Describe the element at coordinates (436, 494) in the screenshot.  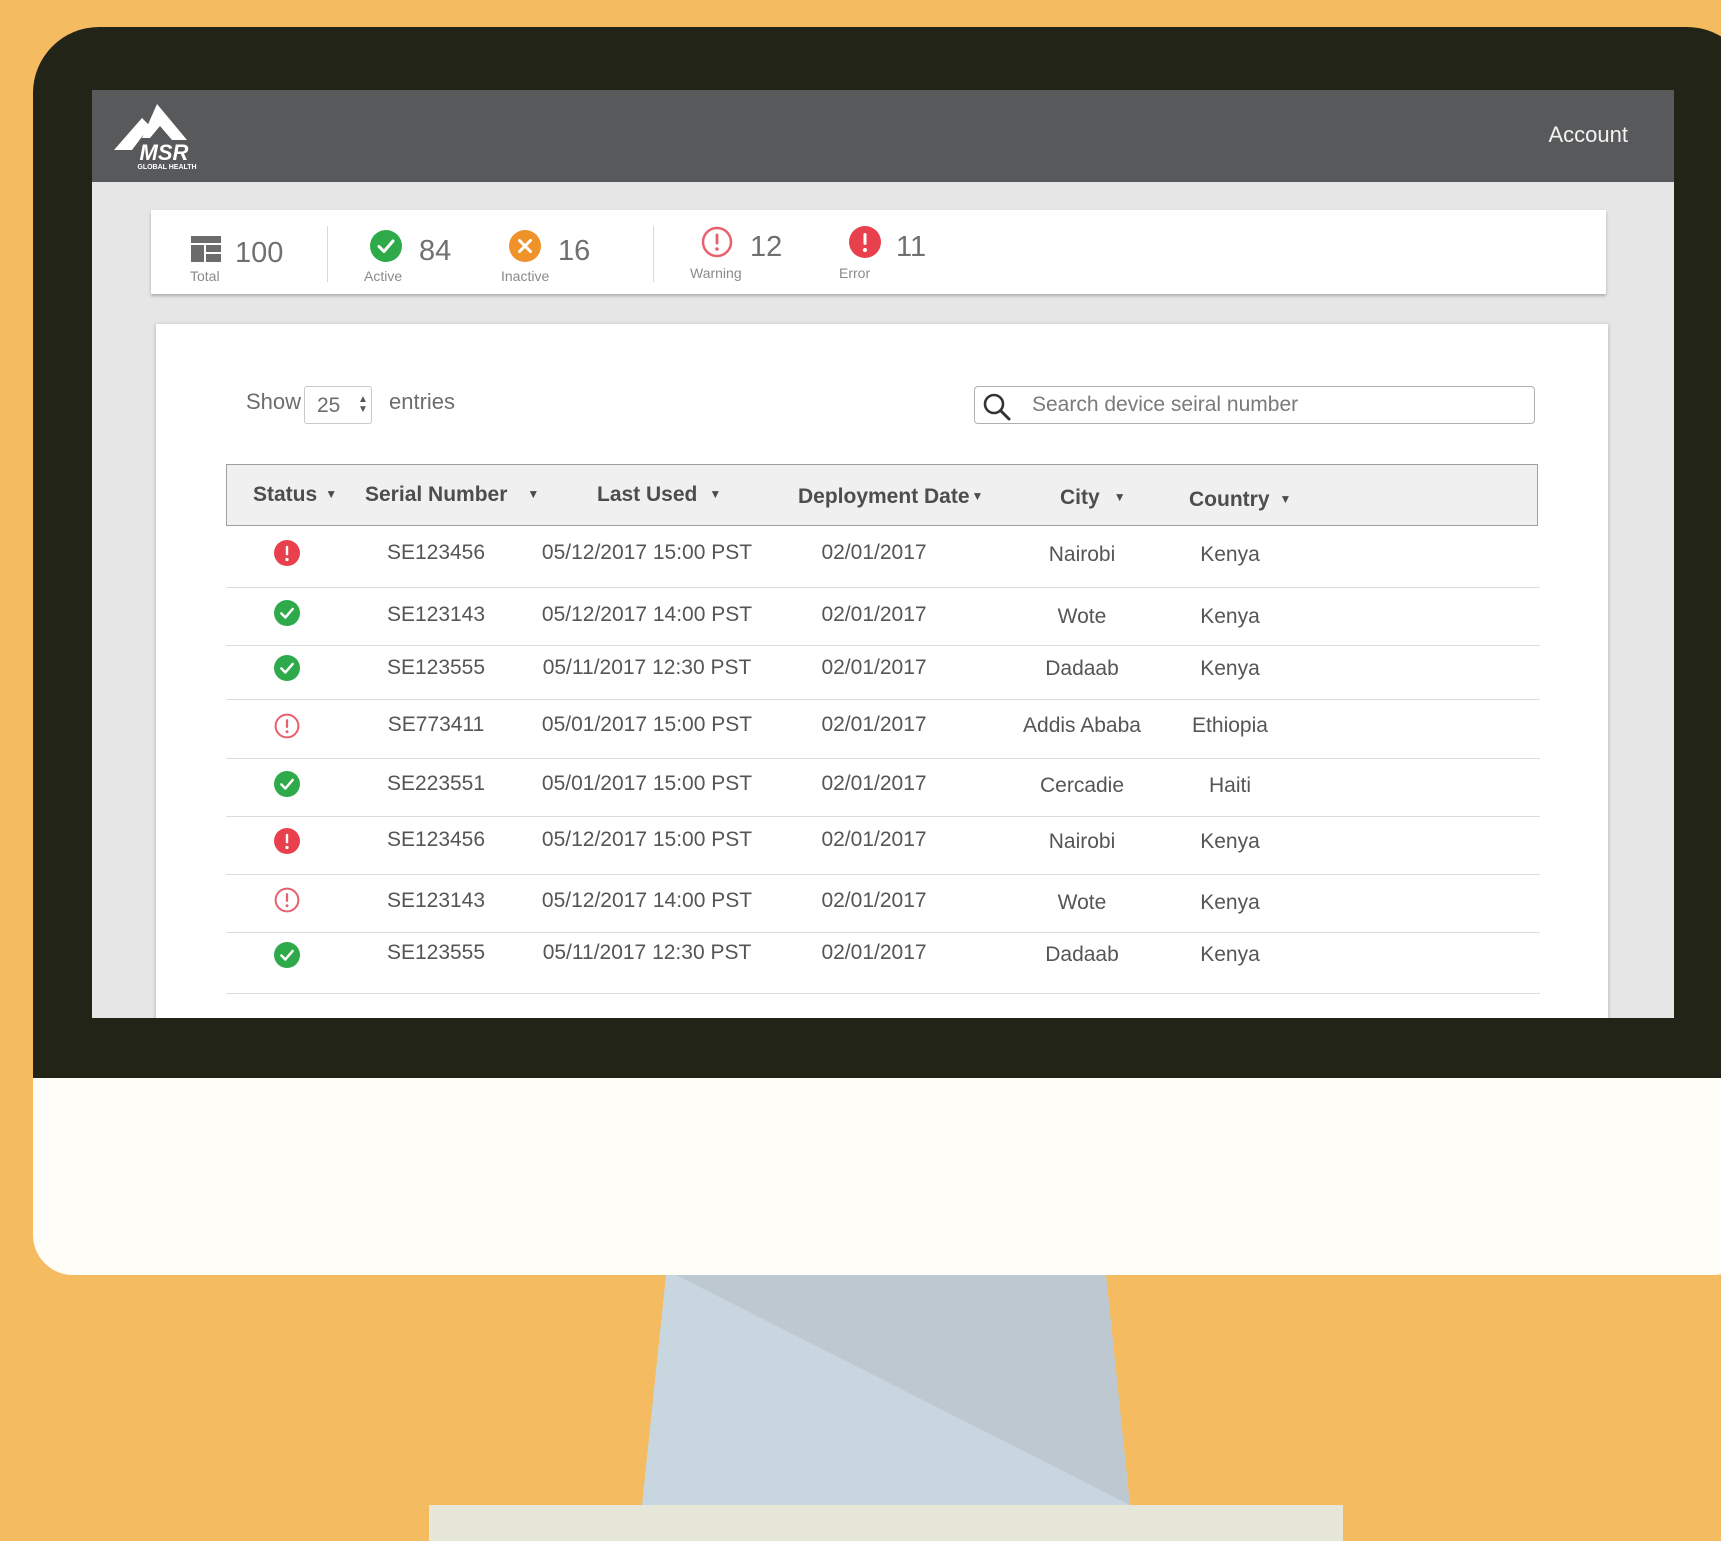
I see `column-header-label: Serial Number` at that location.